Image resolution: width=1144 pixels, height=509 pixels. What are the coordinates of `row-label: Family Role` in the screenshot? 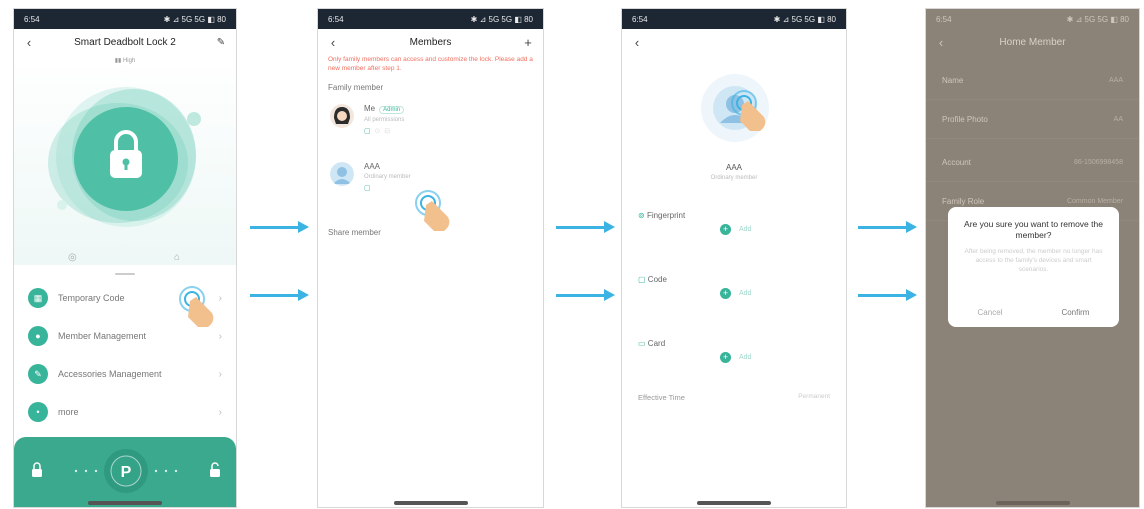 It's located at (963, 201).